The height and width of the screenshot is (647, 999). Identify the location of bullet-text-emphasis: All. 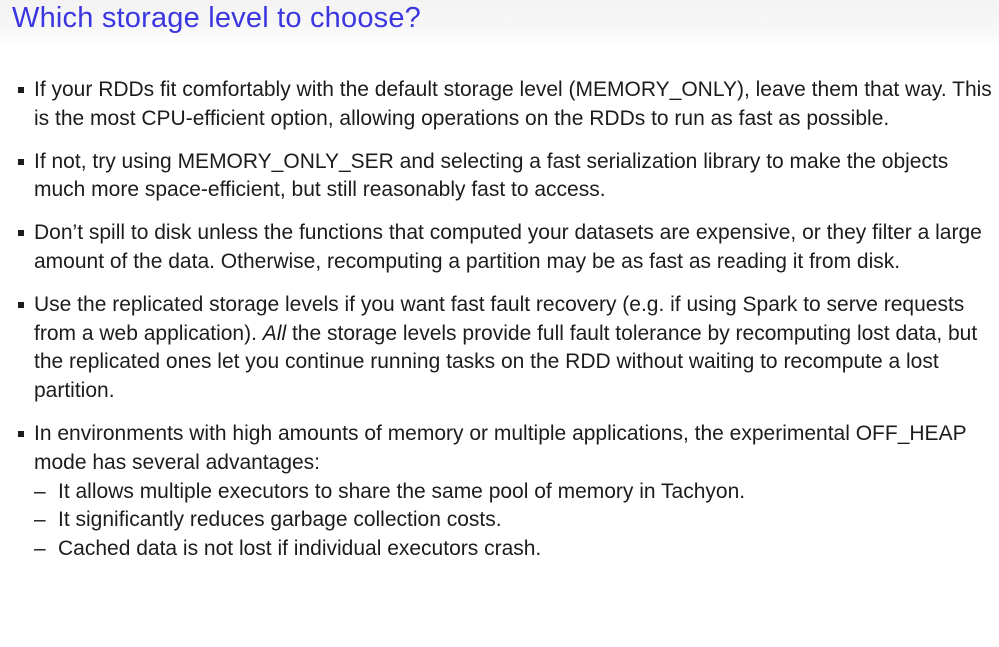
(274, 333).